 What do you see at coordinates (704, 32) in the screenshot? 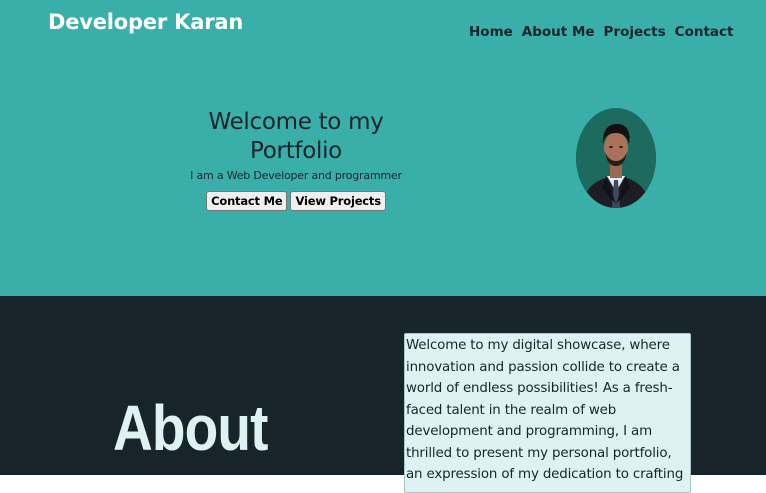
I see `nav-contact-link: Contact` at bounding box center [704, 32].